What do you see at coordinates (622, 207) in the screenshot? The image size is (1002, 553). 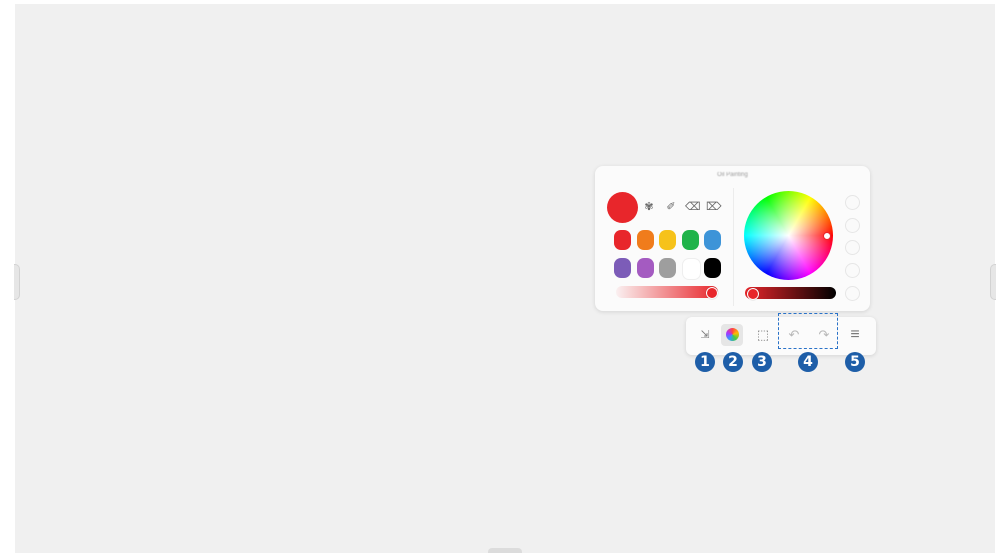 I see `current-color-indicator` at bounding box center [622, 207].